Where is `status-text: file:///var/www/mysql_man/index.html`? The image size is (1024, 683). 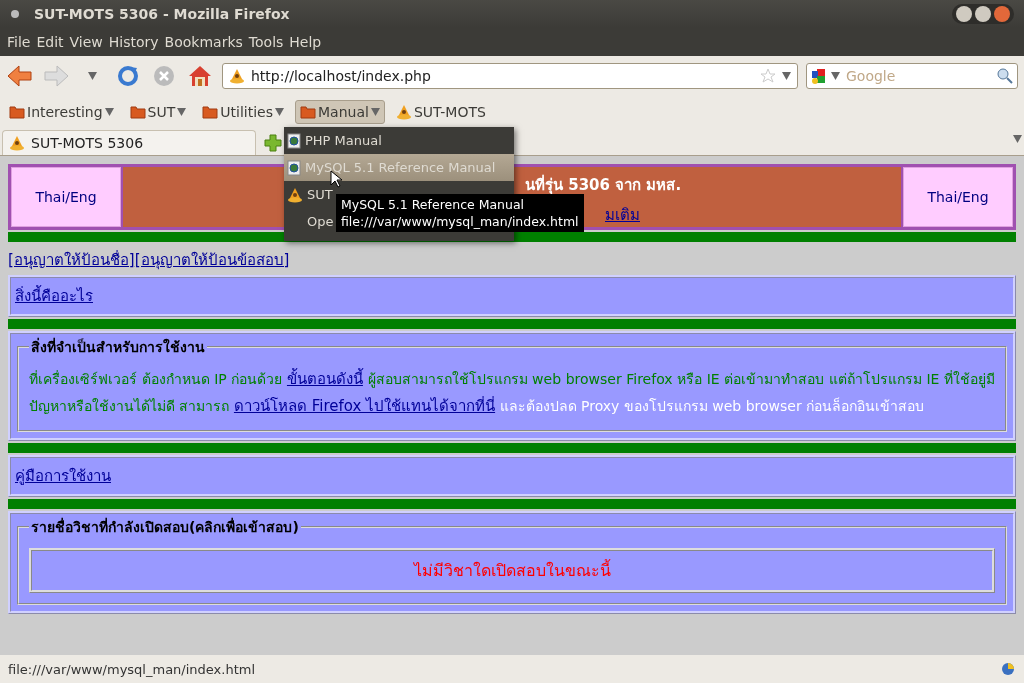
status-text: file:///var/www/mysql_man/index.html is located at coordinates (132, 669).